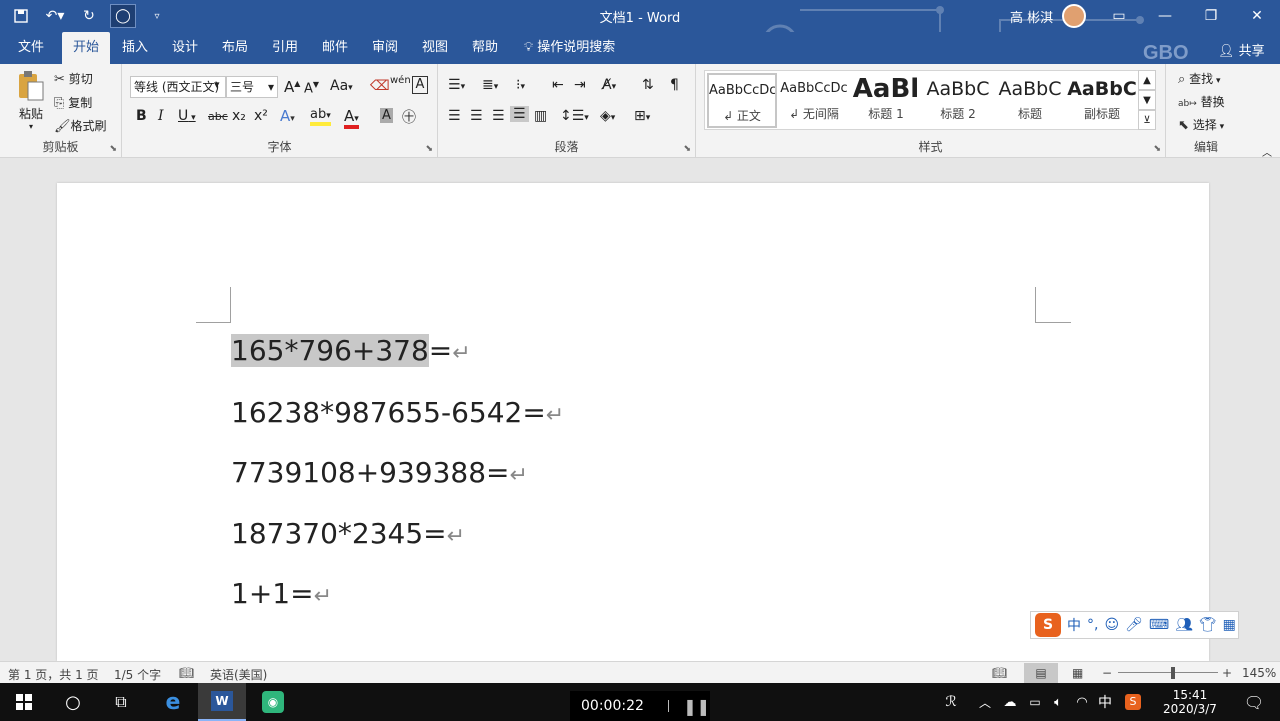 The height and width of the screenshot is (721, 1280). I want to click on decrease-indent-icon: ⇤, so click(558, 85).